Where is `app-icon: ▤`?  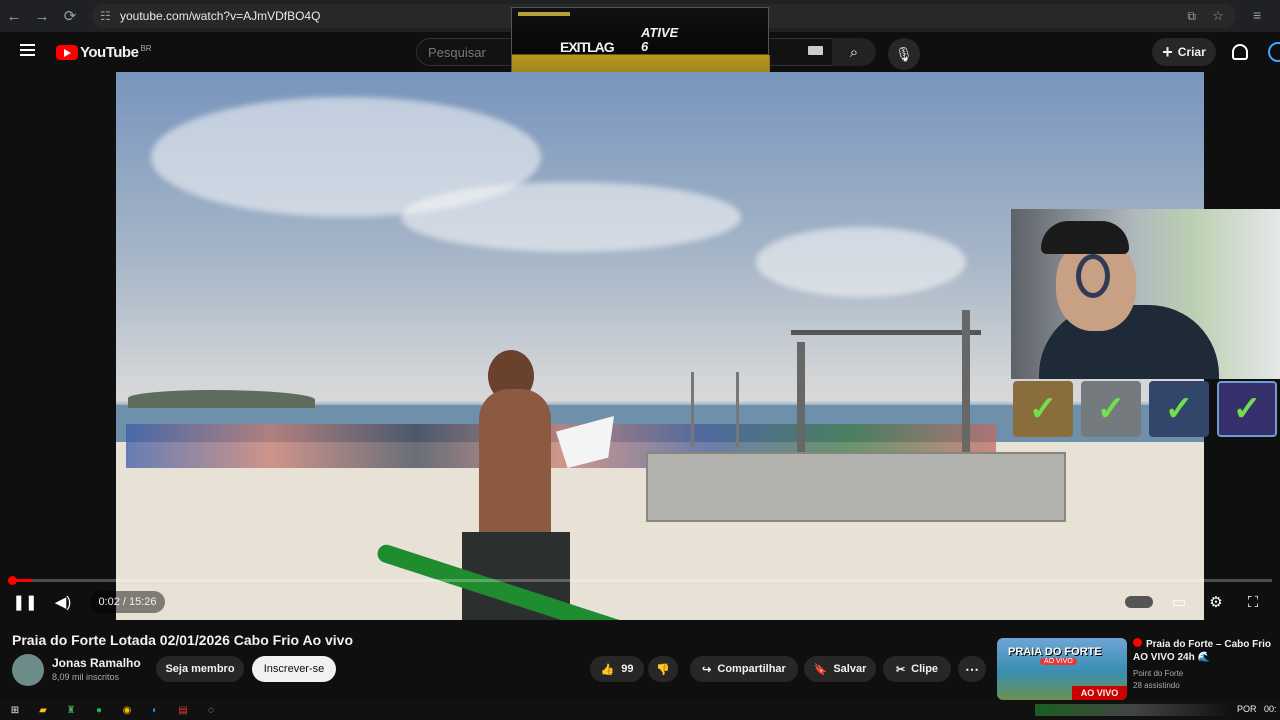 app-icon: ▤ is located at coordinates (183, 710).